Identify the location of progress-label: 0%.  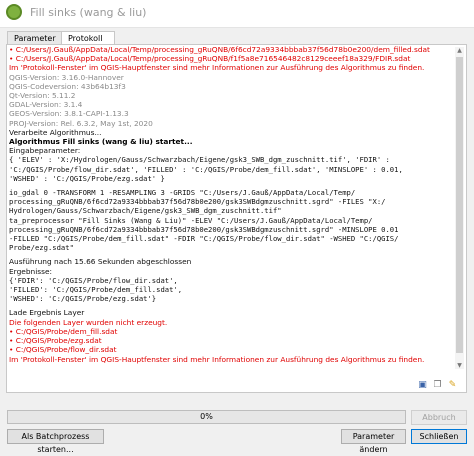
(206, 416).